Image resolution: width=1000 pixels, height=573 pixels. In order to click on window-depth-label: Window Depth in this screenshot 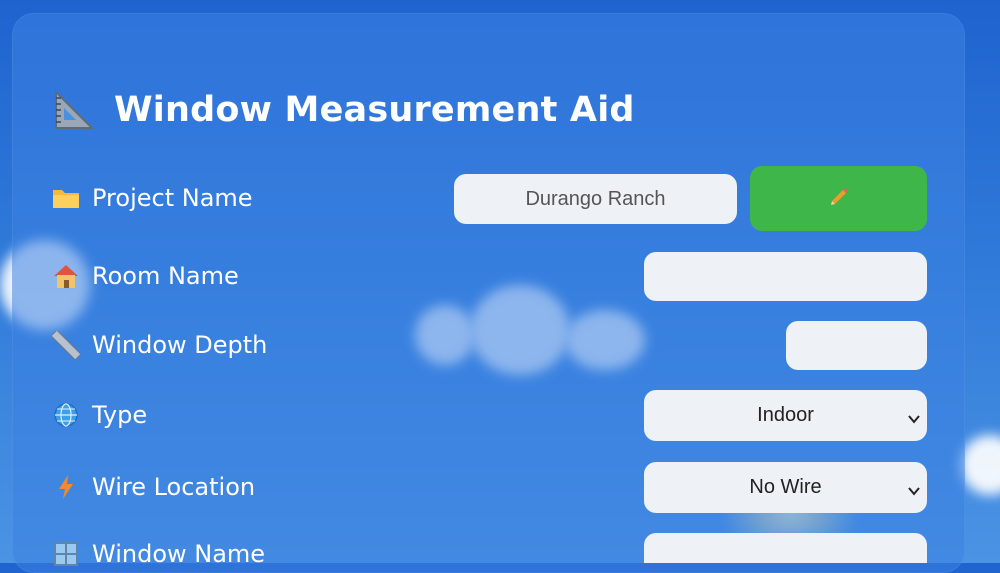, I will do `click(159, 345)`.